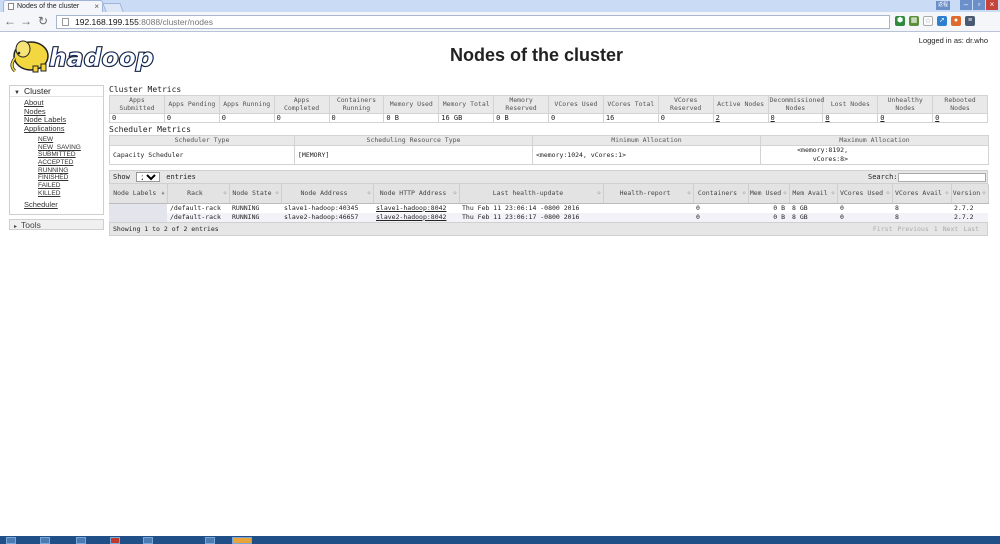  I want to click on tools-section-header: ▸ Tools, so click(56, 225).